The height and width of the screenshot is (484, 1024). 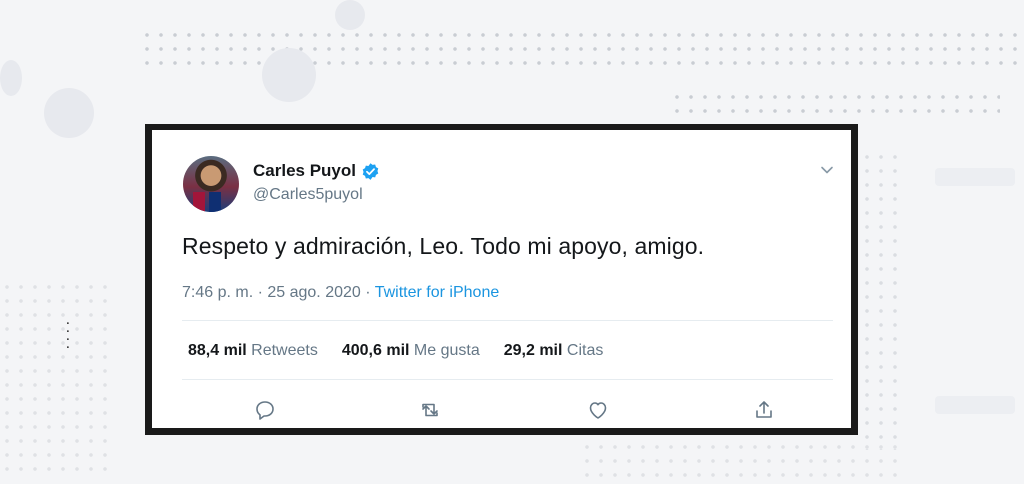 What do you see at coordinates (308, 195) in the screenshot?
I see `author-handle: @Carles5puyol` at bounding box center [308, 195].